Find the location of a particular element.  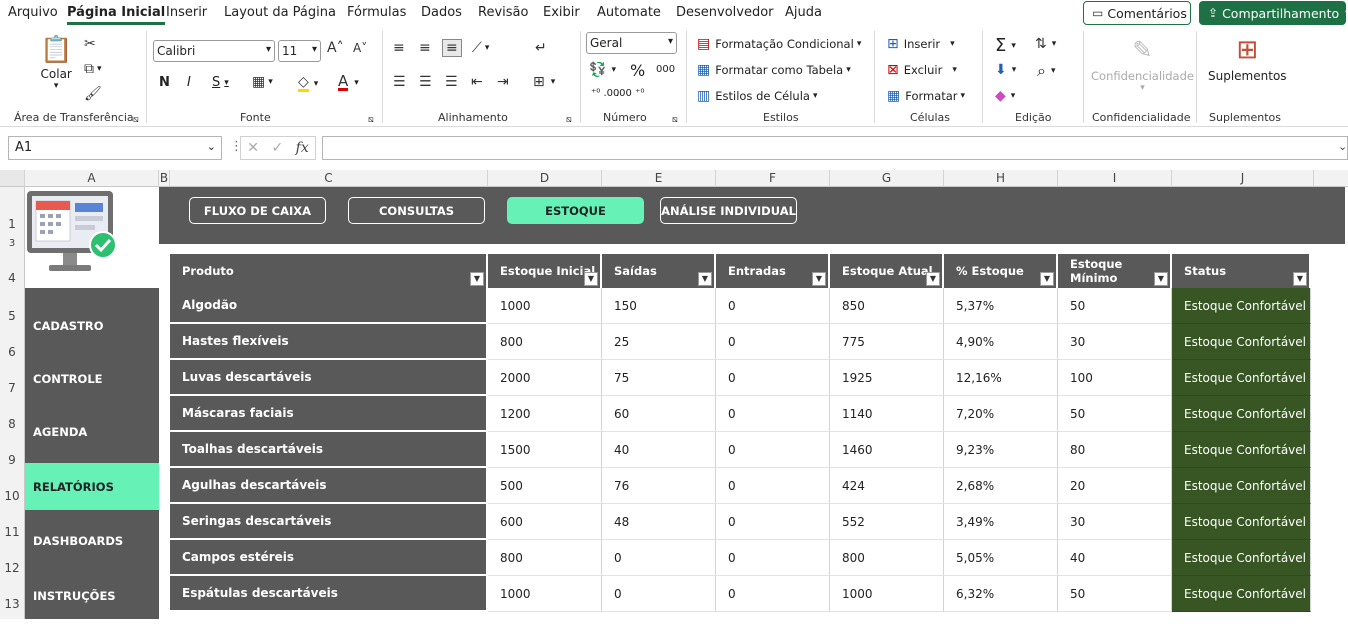

sort-filter-icon: ⇅ ▾ is located at coordinates (1045, 44).